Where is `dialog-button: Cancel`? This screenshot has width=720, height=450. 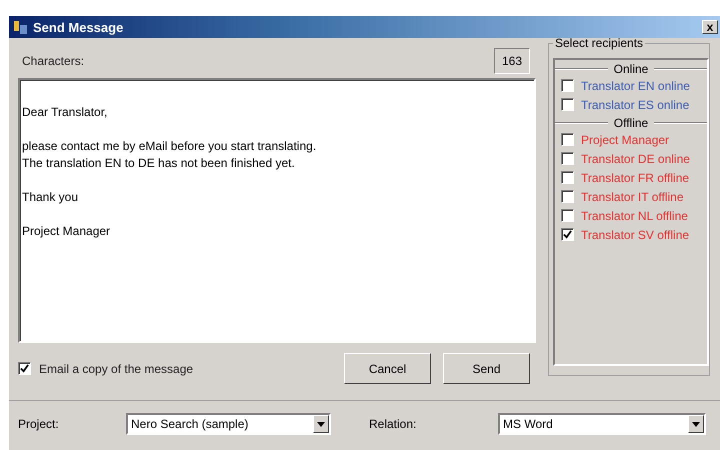
dialog-button: Cancel is located at coordinates (387, 368).